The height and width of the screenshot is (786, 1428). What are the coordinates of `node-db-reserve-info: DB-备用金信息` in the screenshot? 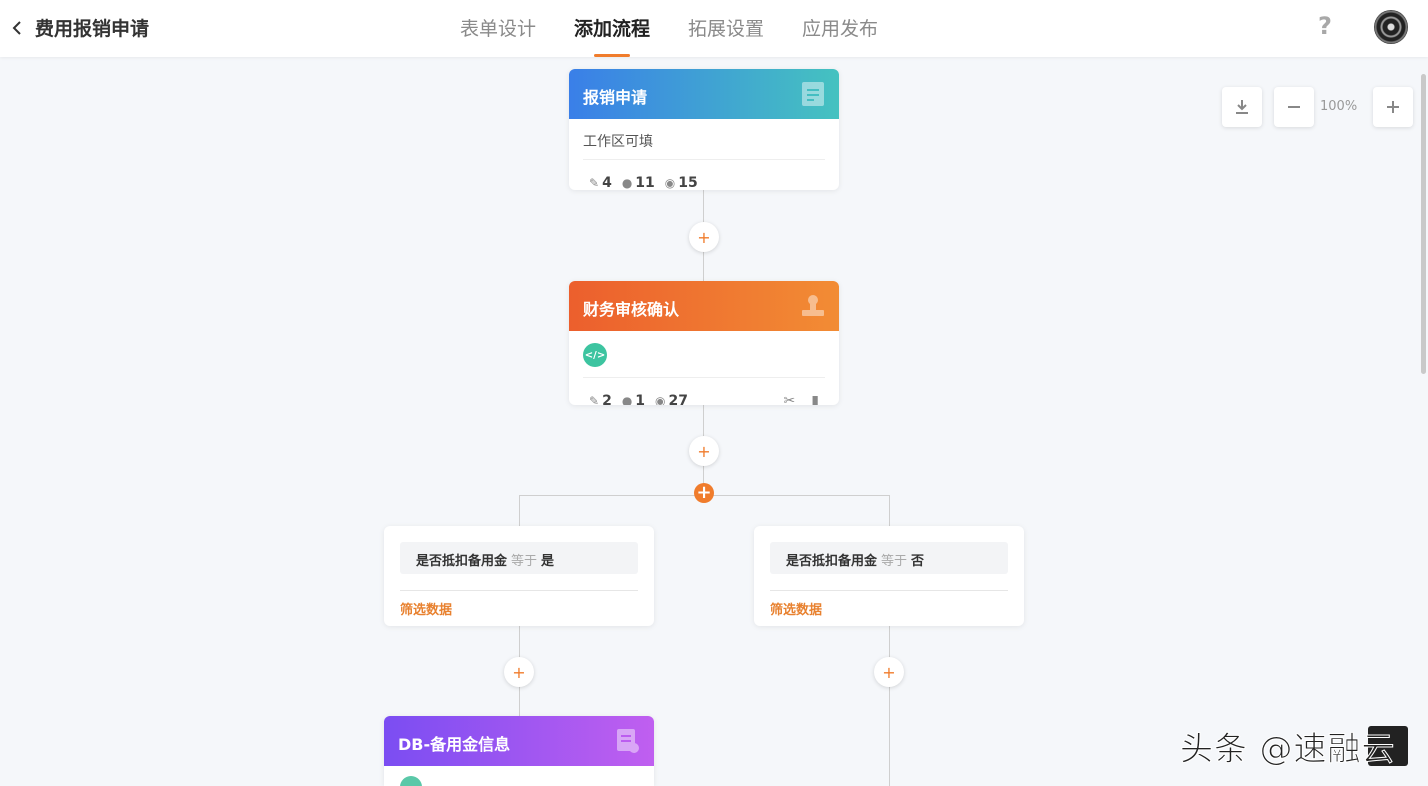 It's located at (519, 751).